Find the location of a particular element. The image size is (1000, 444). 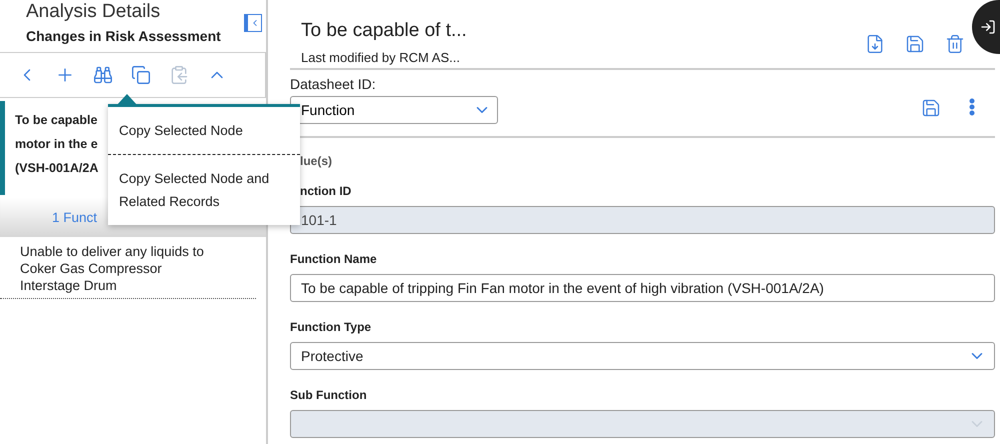

node-text: (VSH-001A/2A is located at coordinates (56, 168).